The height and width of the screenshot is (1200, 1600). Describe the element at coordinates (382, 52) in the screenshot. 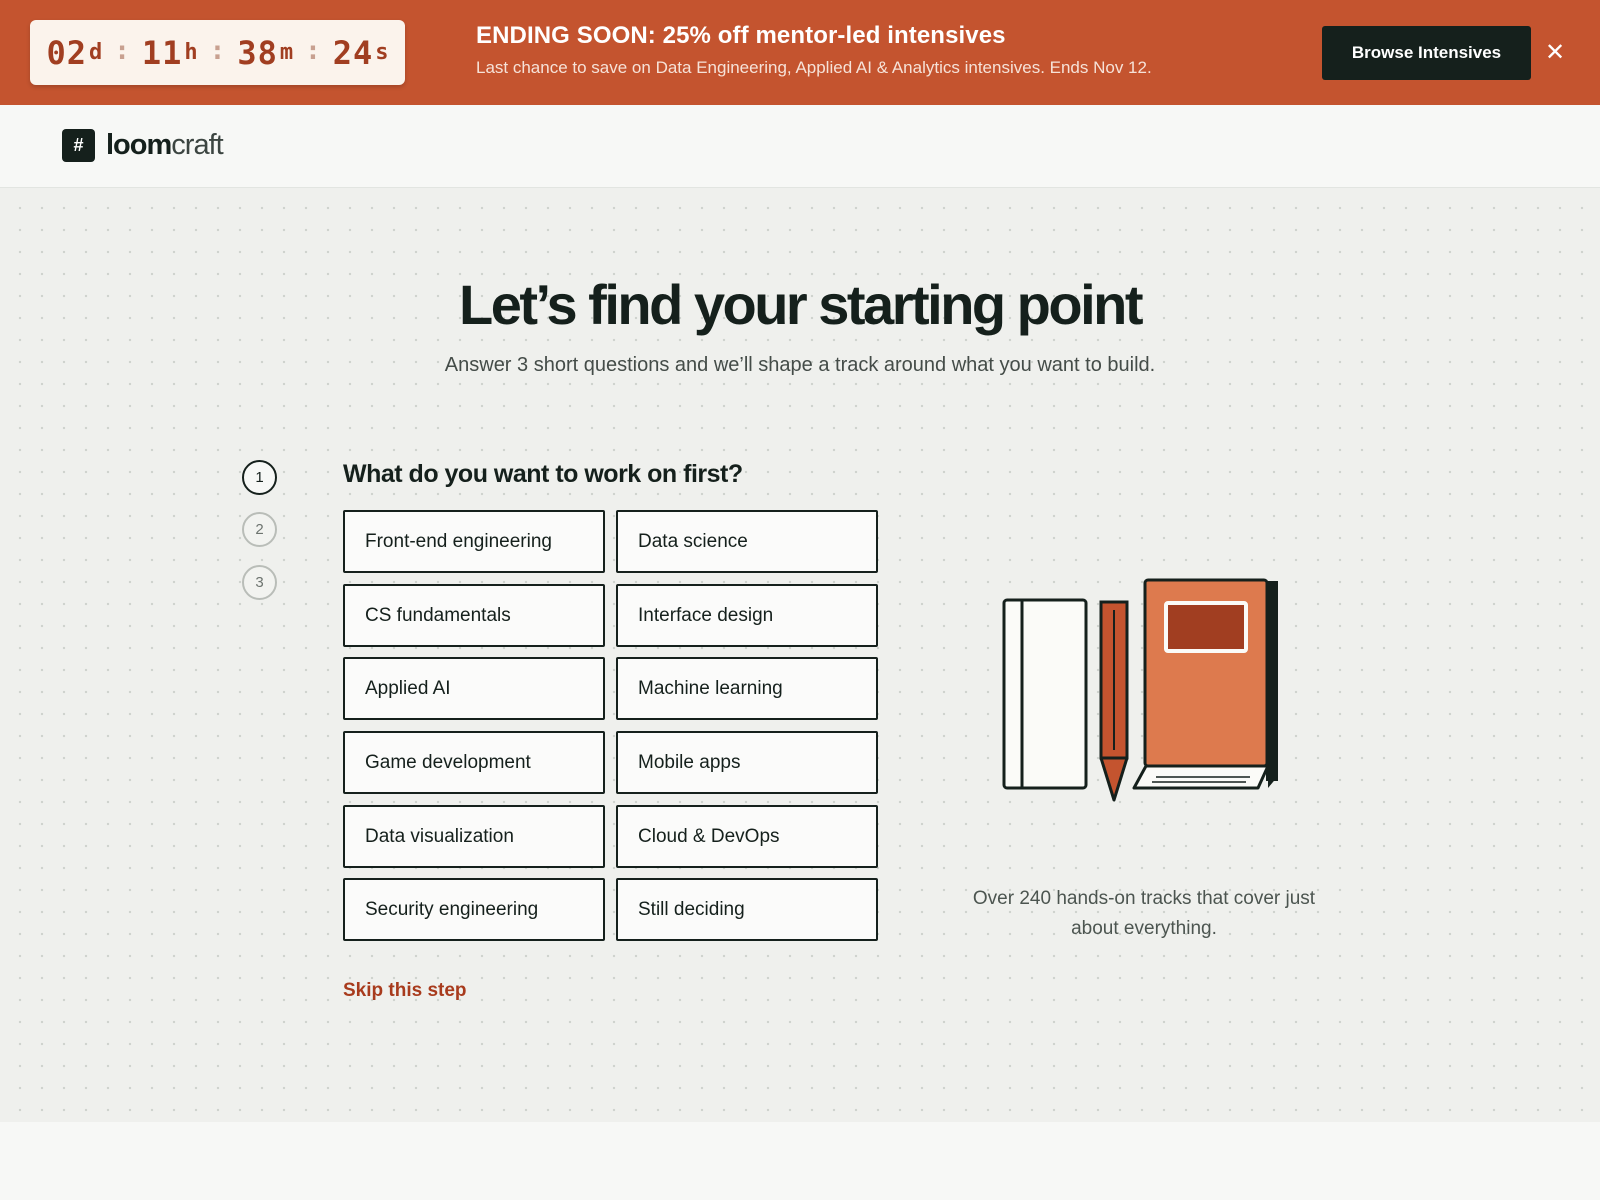

I see `countdown-seconds-unit: s` at that location.